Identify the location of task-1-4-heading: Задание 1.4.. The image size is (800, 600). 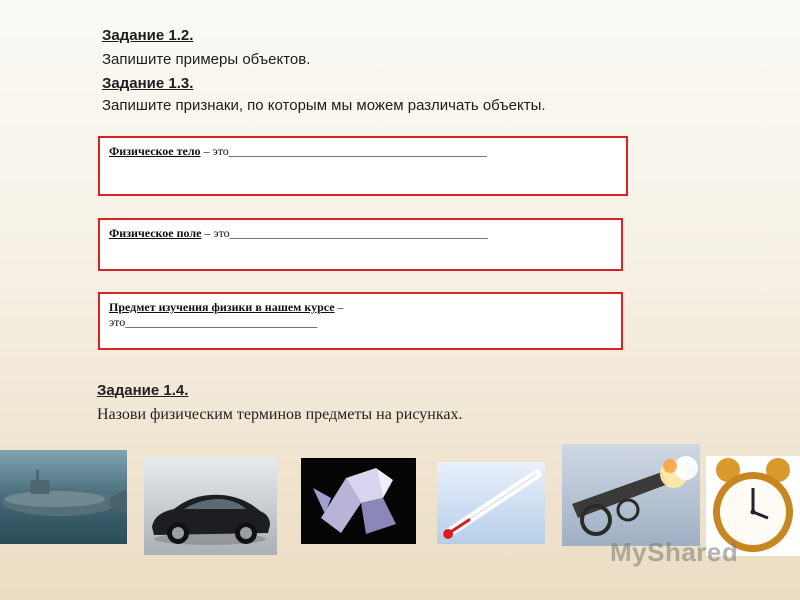
(143, 390).